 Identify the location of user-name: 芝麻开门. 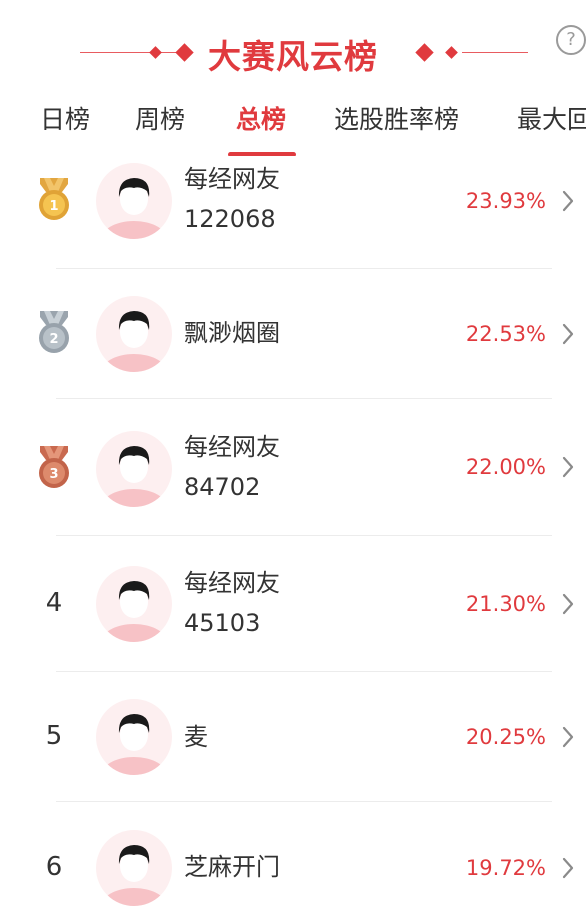
(232, 867).